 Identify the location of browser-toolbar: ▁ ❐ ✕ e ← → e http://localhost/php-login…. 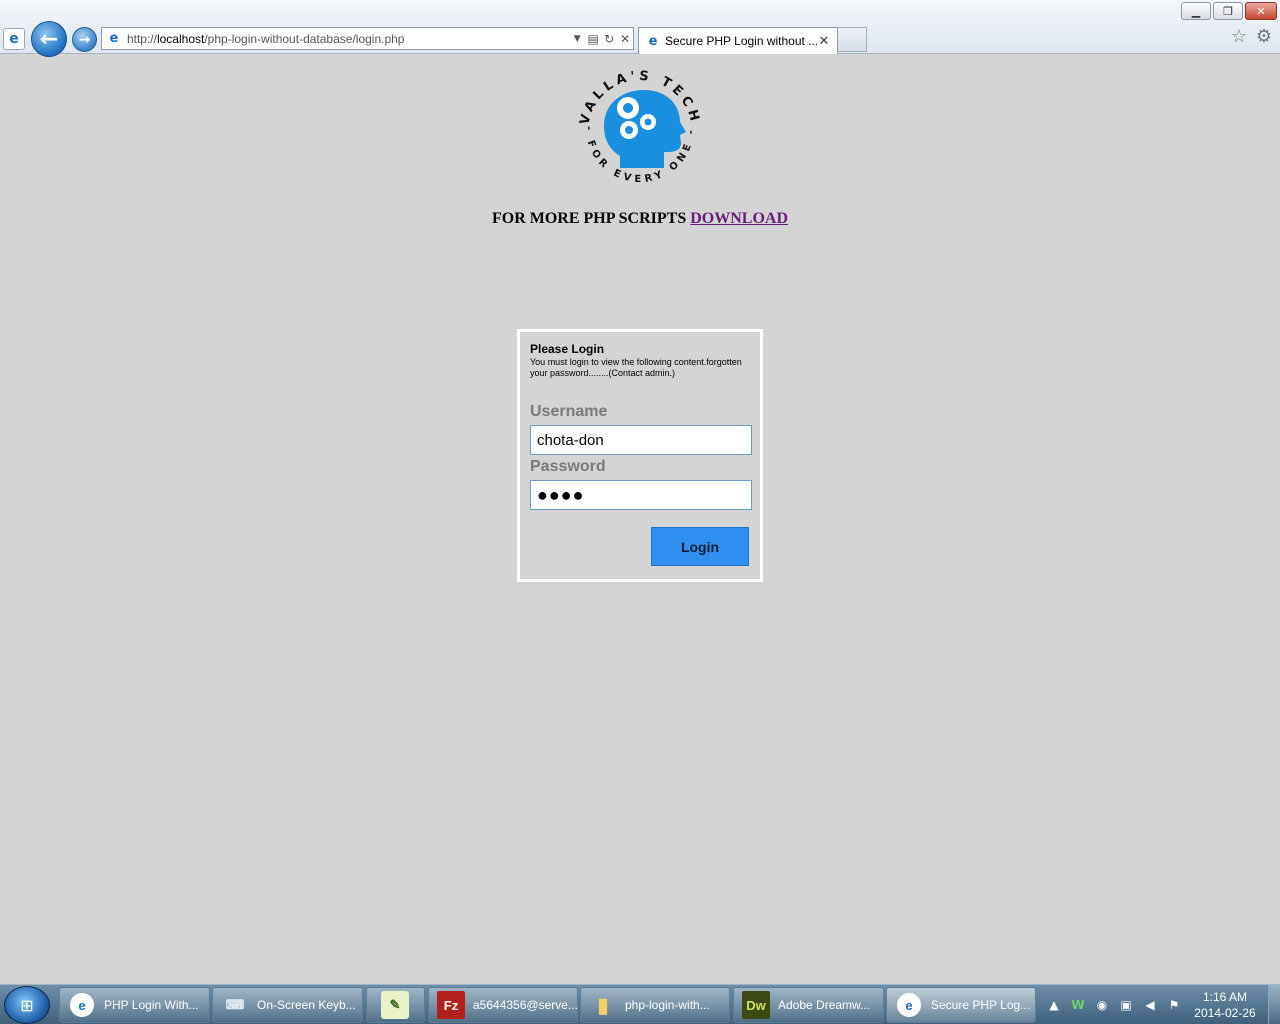
(640, 28).